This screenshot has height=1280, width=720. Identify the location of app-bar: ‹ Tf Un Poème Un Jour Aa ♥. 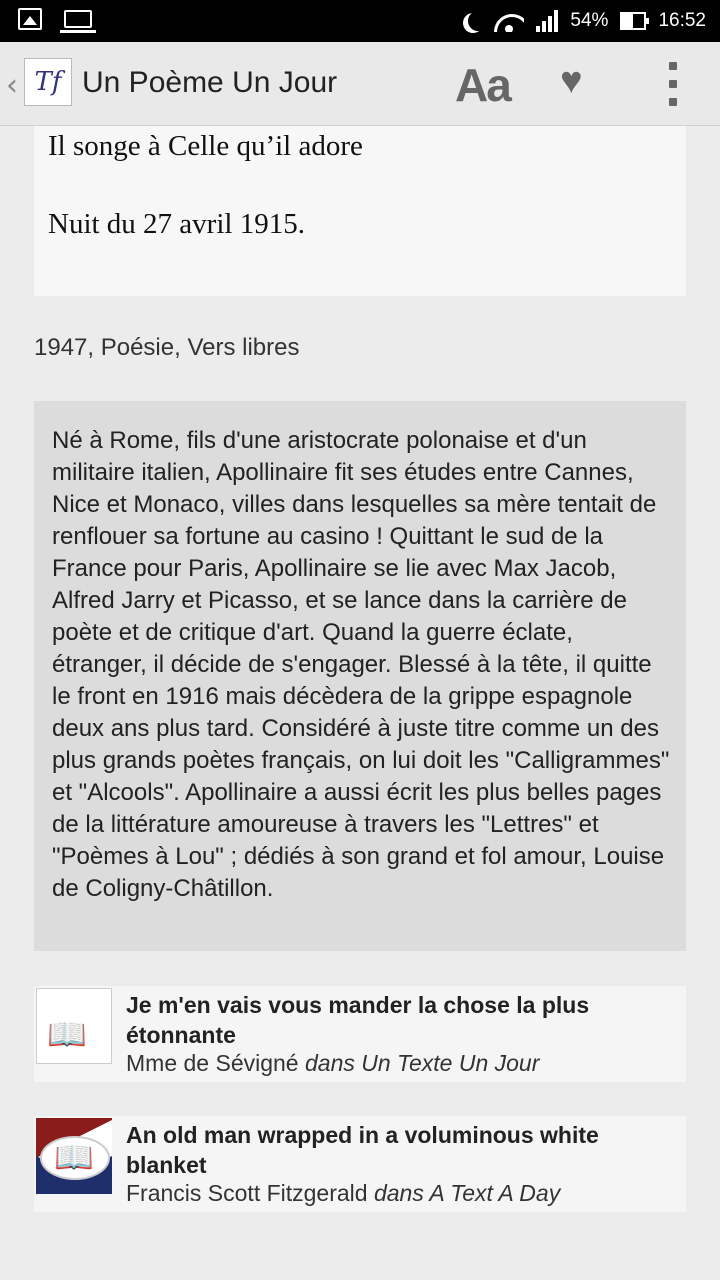
(360, 84).